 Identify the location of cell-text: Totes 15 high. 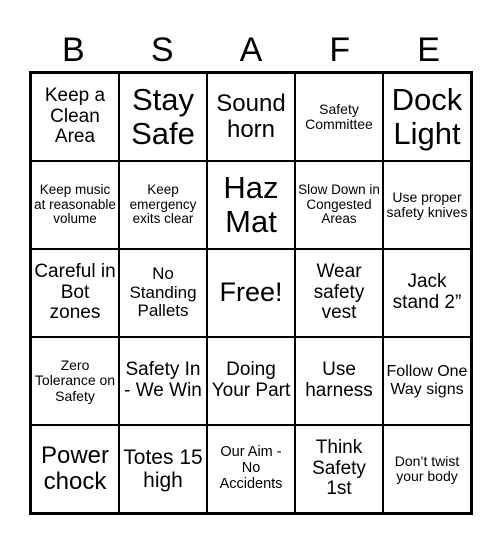
(163, 468).